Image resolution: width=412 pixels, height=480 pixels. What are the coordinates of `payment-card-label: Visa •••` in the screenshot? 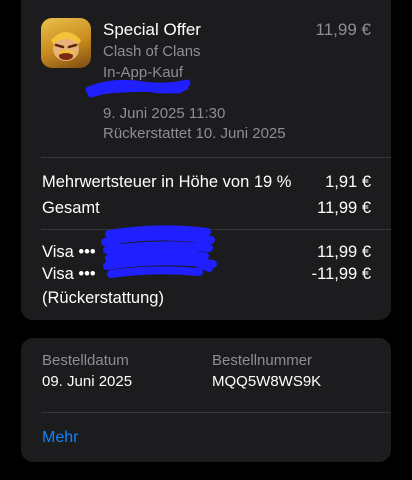 It's located at (69, 252).